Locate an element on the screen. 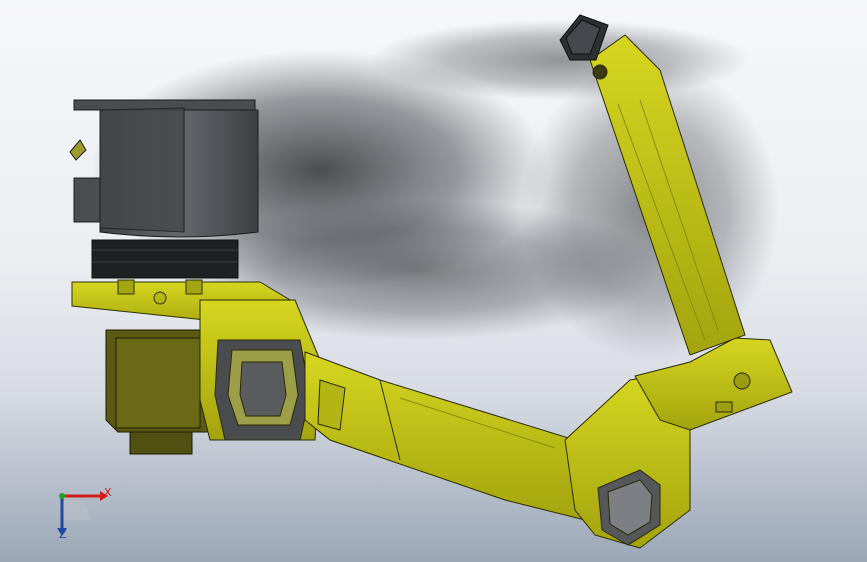  axis-x-label: X is located at coordinates (108, 492).